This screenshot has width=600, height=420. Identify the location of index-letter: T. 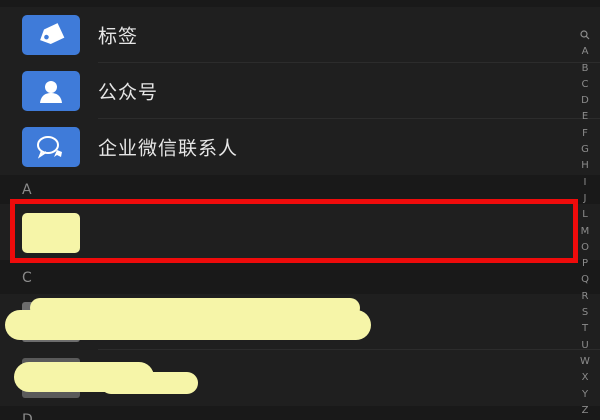
(585, 329).